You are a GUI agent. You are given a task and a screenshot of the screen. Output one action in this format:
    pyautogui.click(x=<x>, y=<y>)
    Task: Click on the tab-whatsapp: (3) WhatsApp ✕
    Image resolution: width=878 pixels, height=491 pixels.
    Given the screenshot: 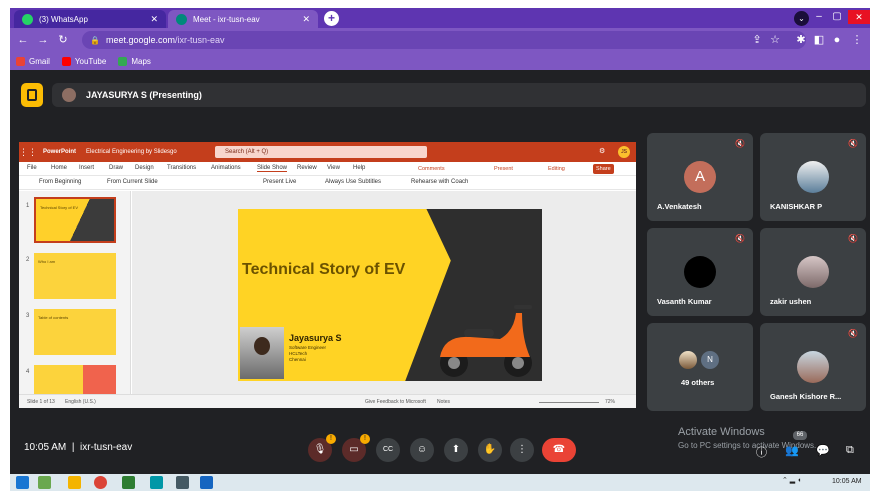 What is the action you would take?
    pyautogui.click(x=90, y=19)
    